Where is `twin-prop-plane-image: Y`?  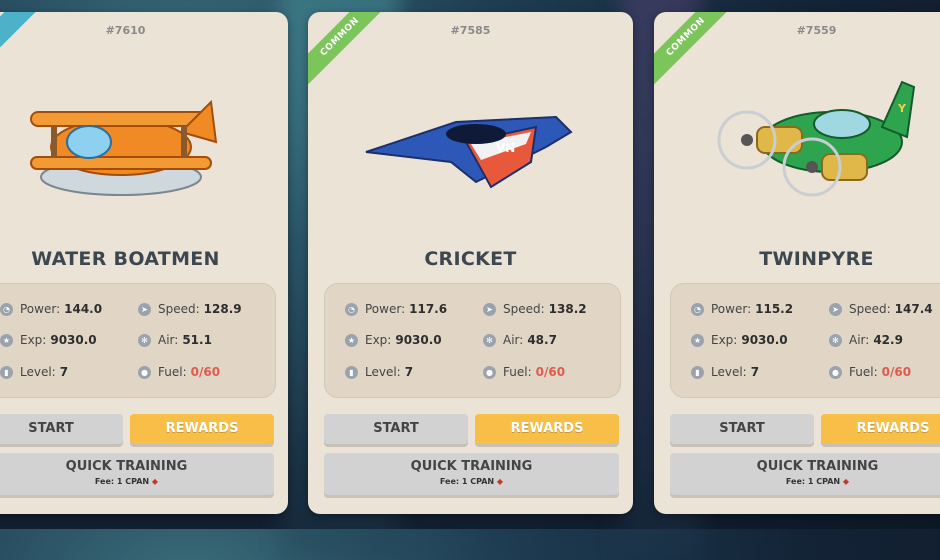 twin-prop-plane-image: Y is located at coordinates (817, 142).